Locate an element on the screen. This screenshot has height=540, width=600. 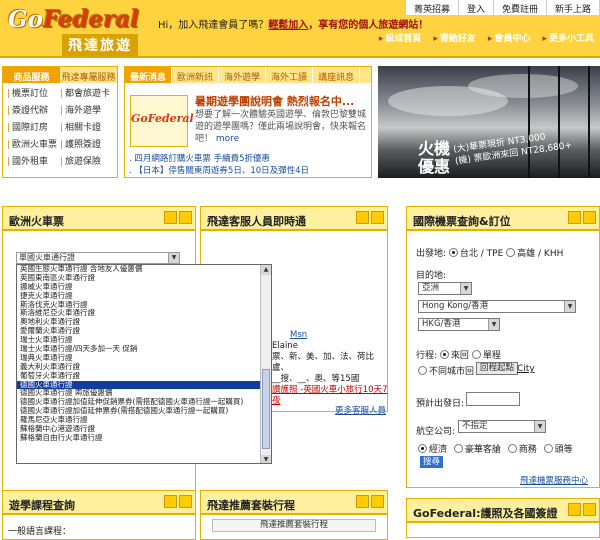
trip-label: 行程: is located at coordinates (427, 356).